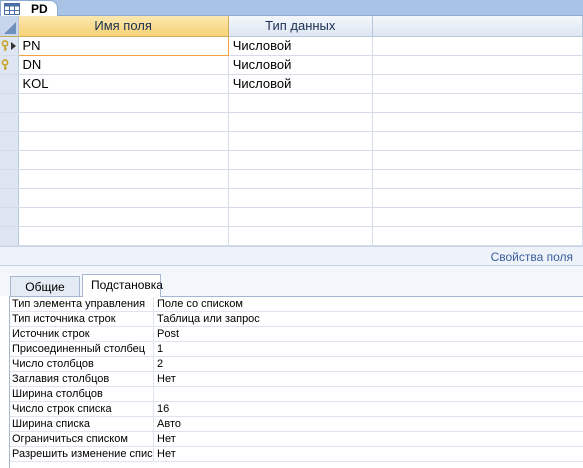 This screenshot has height=468, width=583. What do you see at coordinates (291, 8) in the screenshot?
I see `document-tabstrip: PD` at bounding box center [291, 8].